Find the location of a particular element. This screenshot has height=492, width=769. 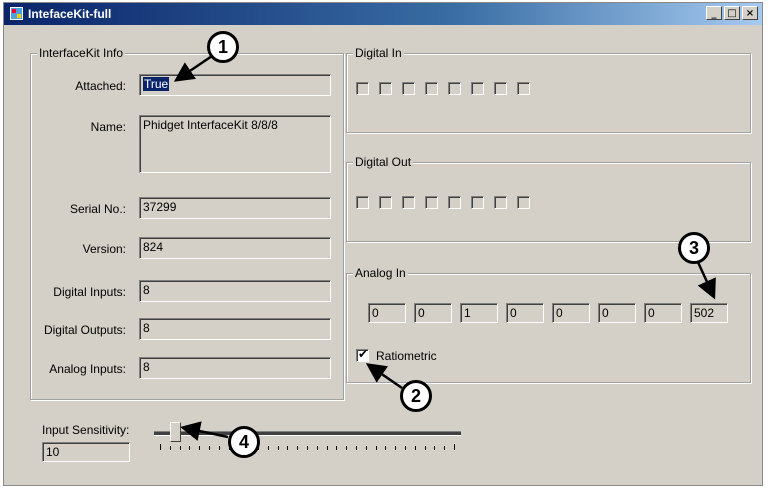

group-label-info: InterfaceKit Info is located at coordinates (81, 53).